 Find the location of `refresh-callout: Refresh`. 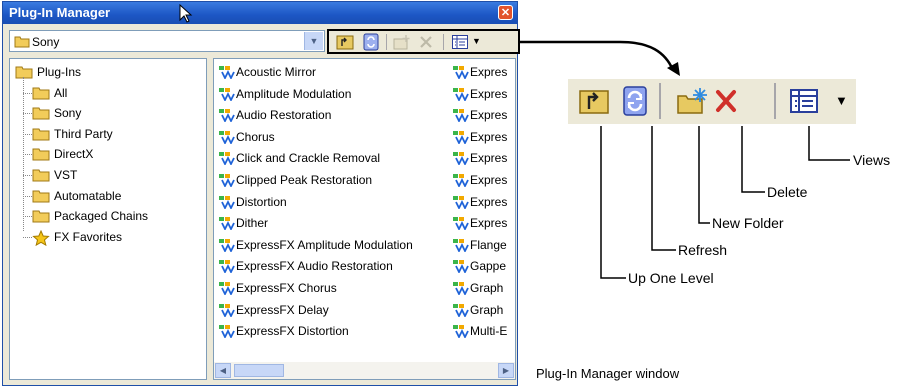

refresh-callout: Refresh is located at coordinates (703, 250).